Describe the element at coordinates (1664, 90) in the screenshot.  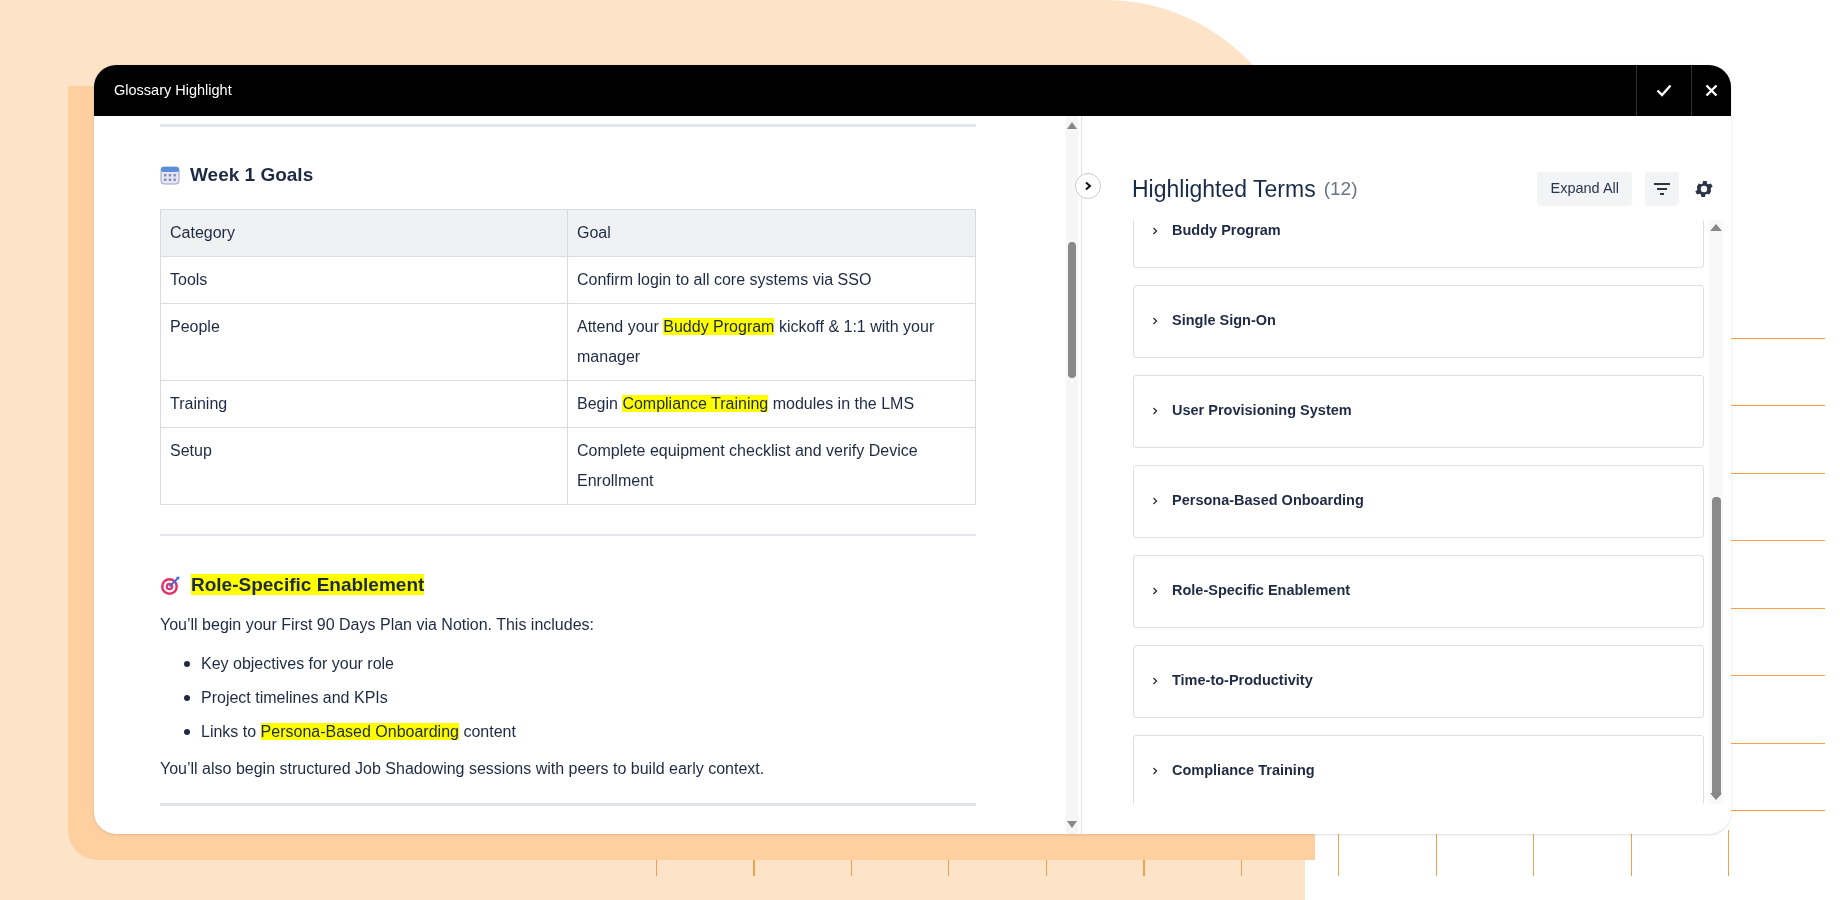
I see `checkmark-icon` at that location.